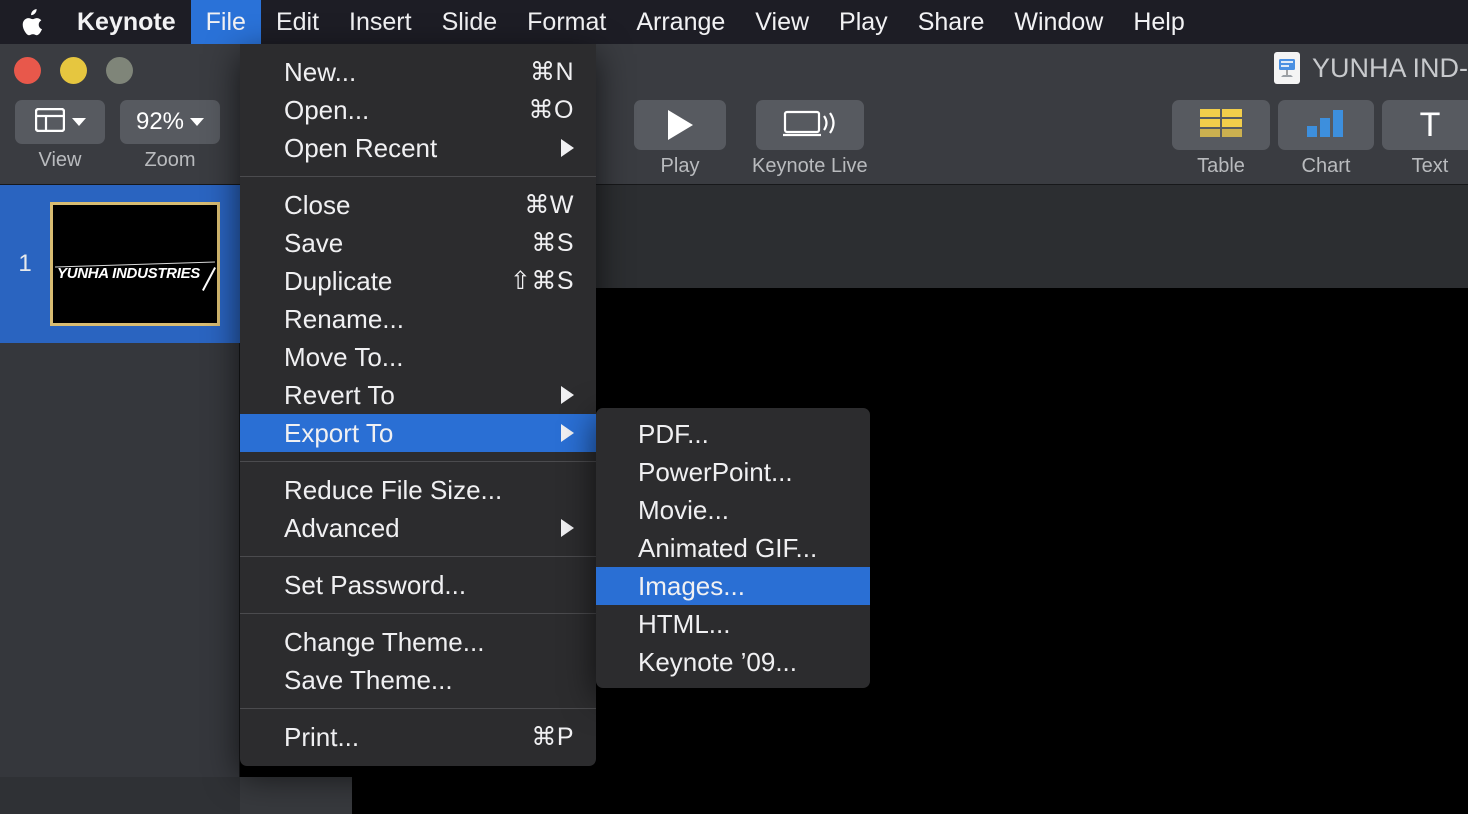 The image size is (1468, 814). I want to click on menu-item-open: Open... ⌘O, so click(418, 110).